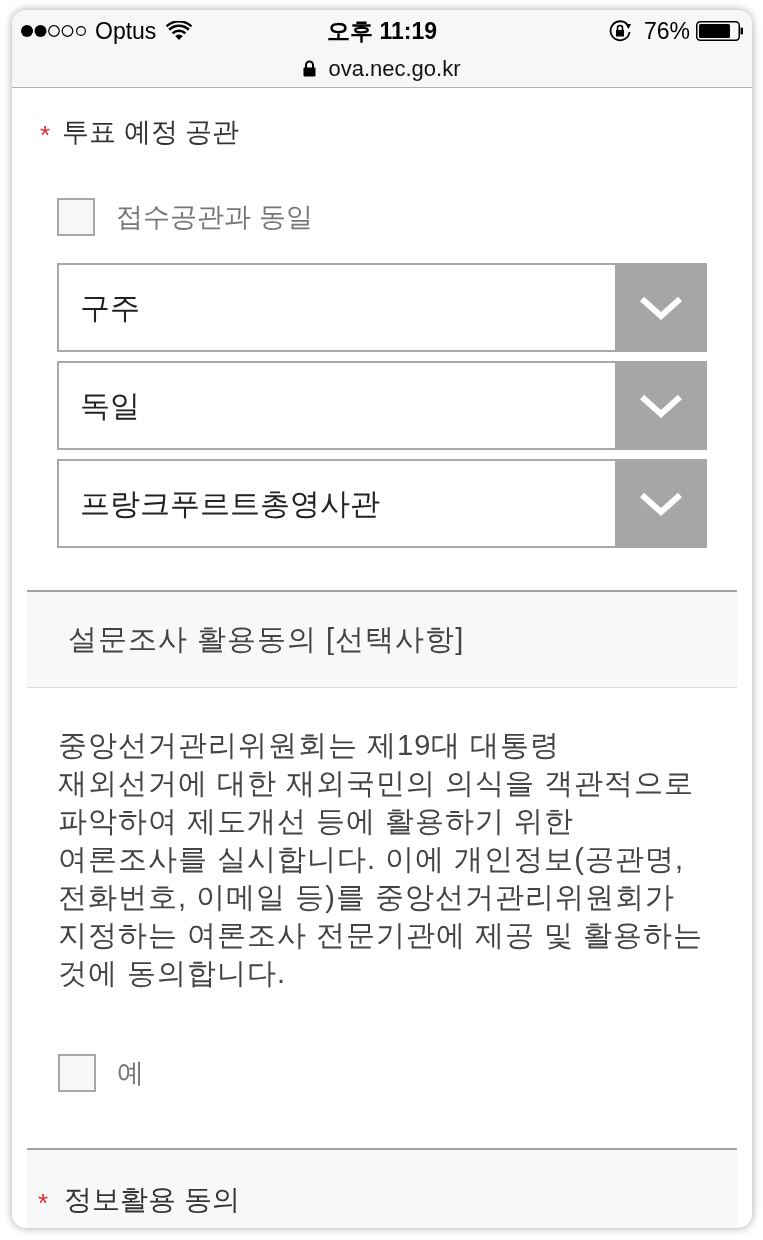 The image size is (763, 1240). What do you see at coordinates (620, 31) in the screenshot?
I see `rotation-lock-icon` at bounding box center [620, 31].